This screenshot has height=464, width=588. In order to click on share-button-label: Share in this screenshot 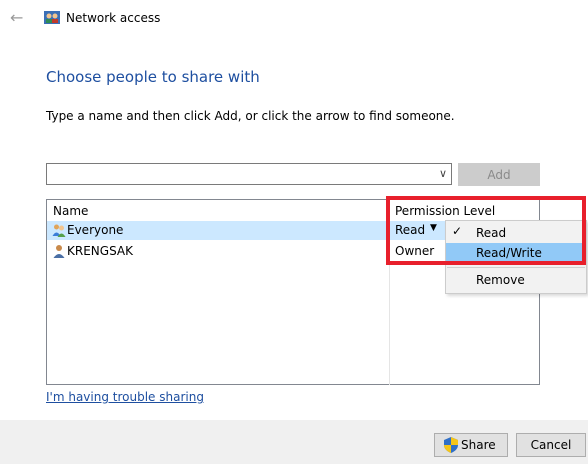, I will do `click(478, 445)`.